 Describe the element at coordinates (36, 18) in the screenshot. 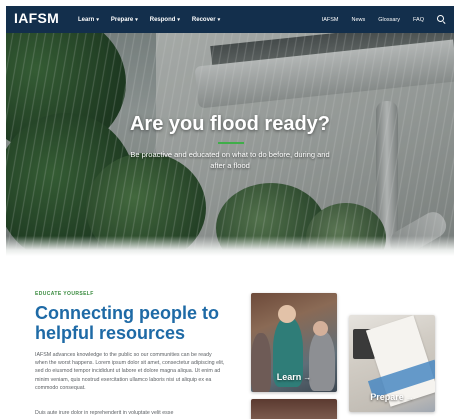

I see `site-logo: IAFSM` at that location.